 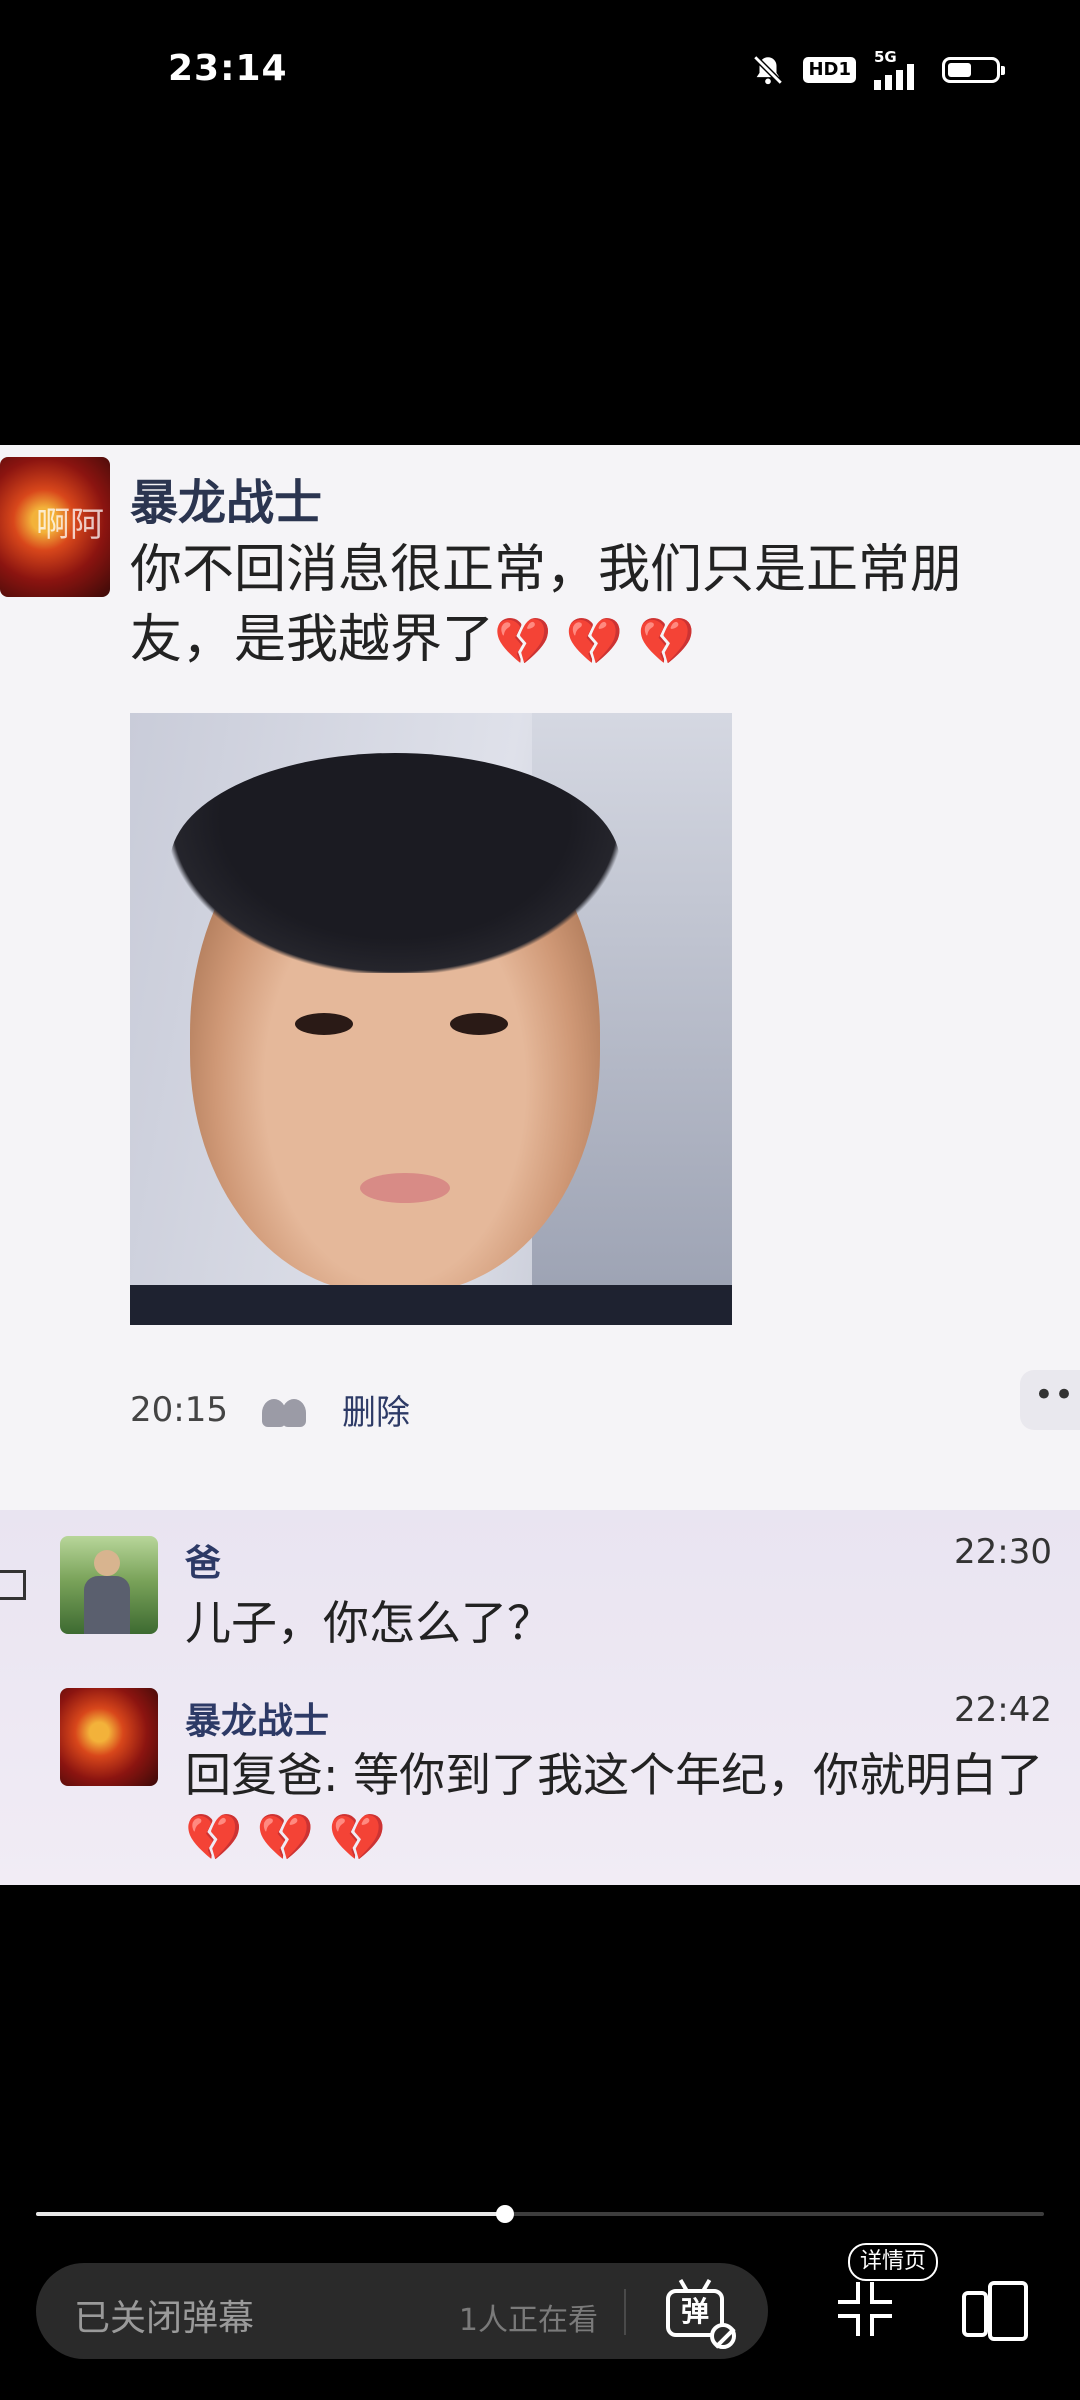 I want to click on hd-badge: HD1, so click(x=829, y=70).